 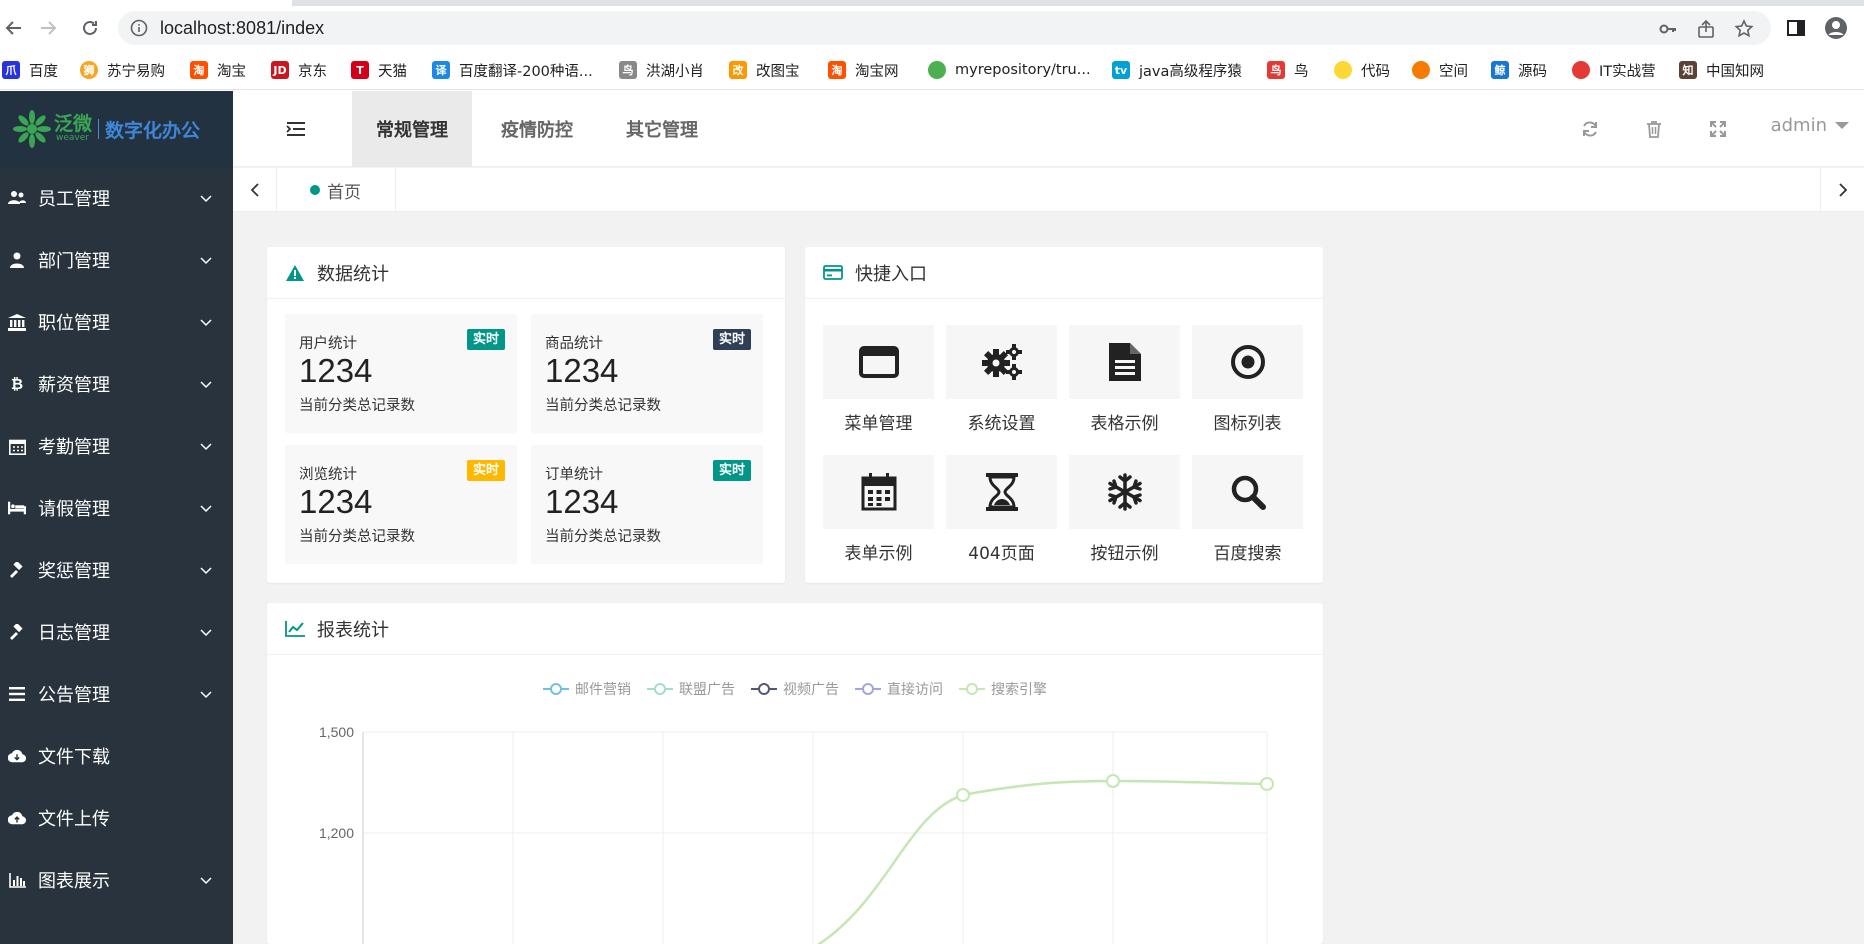 What do you see at coordinates (1362, 70) in the screenshot?
I see `bookmark-item: 代码` at bounding box center [1362, 70].